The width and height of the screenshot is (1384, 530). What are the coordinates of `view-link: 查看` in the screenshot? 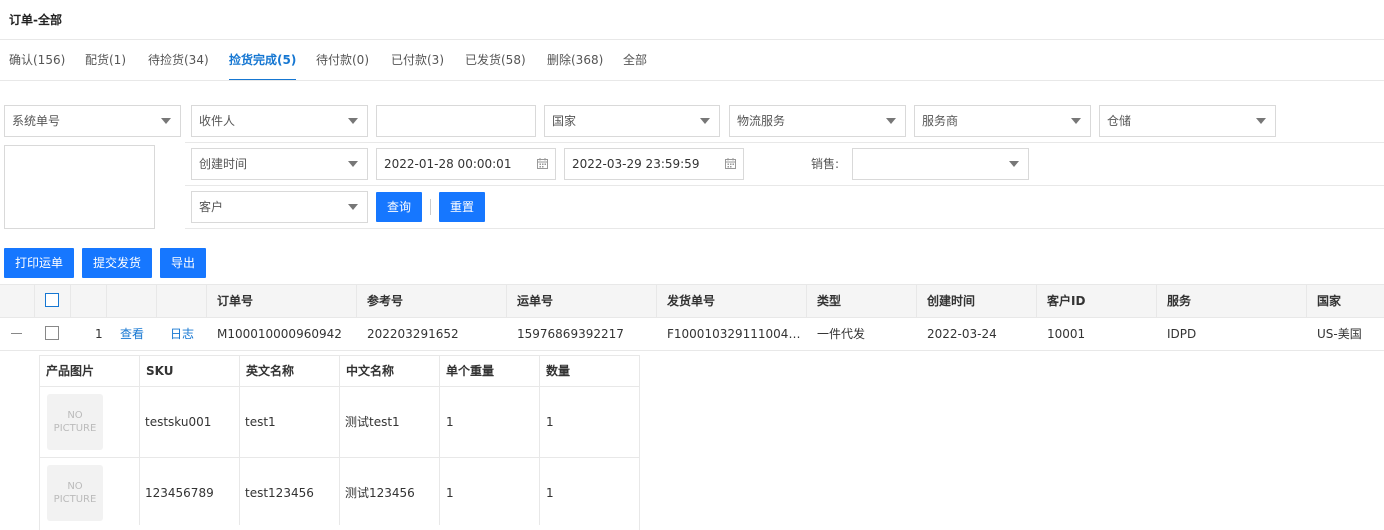 It's located at (132, 334).